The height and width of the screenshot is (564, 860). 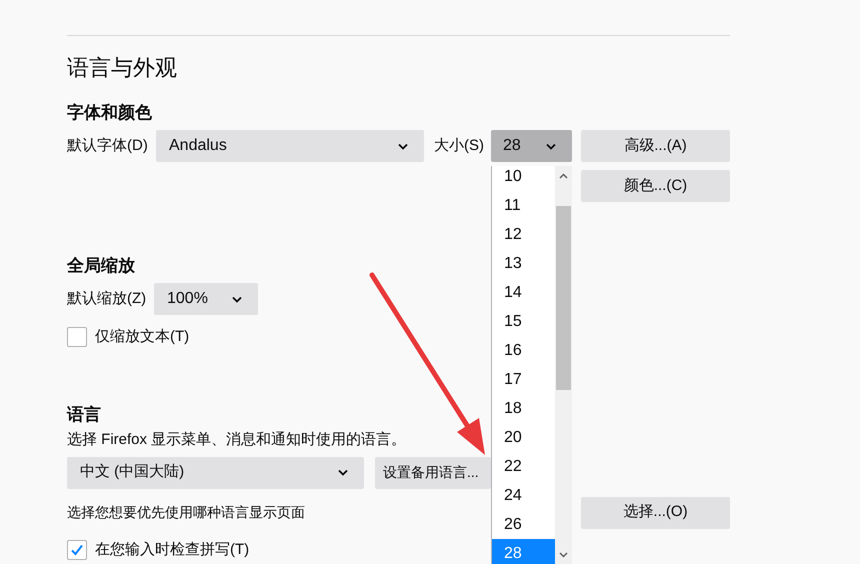 I want to click on dropdown-option: 26, so click(x=524, y=524).